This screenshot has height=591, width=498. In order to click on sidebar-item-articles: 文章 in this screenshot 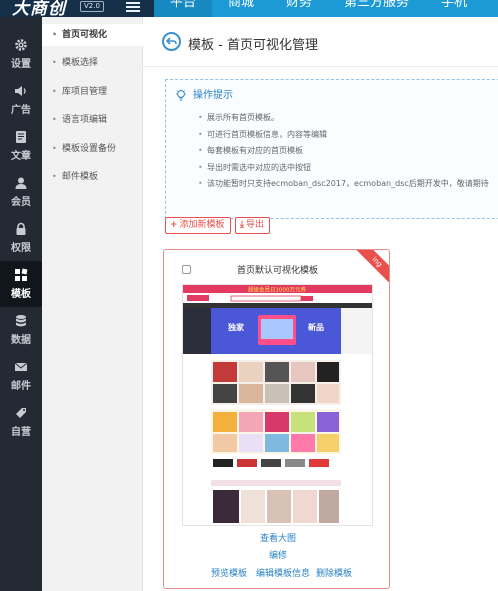, I will do `click(21, 146)`.